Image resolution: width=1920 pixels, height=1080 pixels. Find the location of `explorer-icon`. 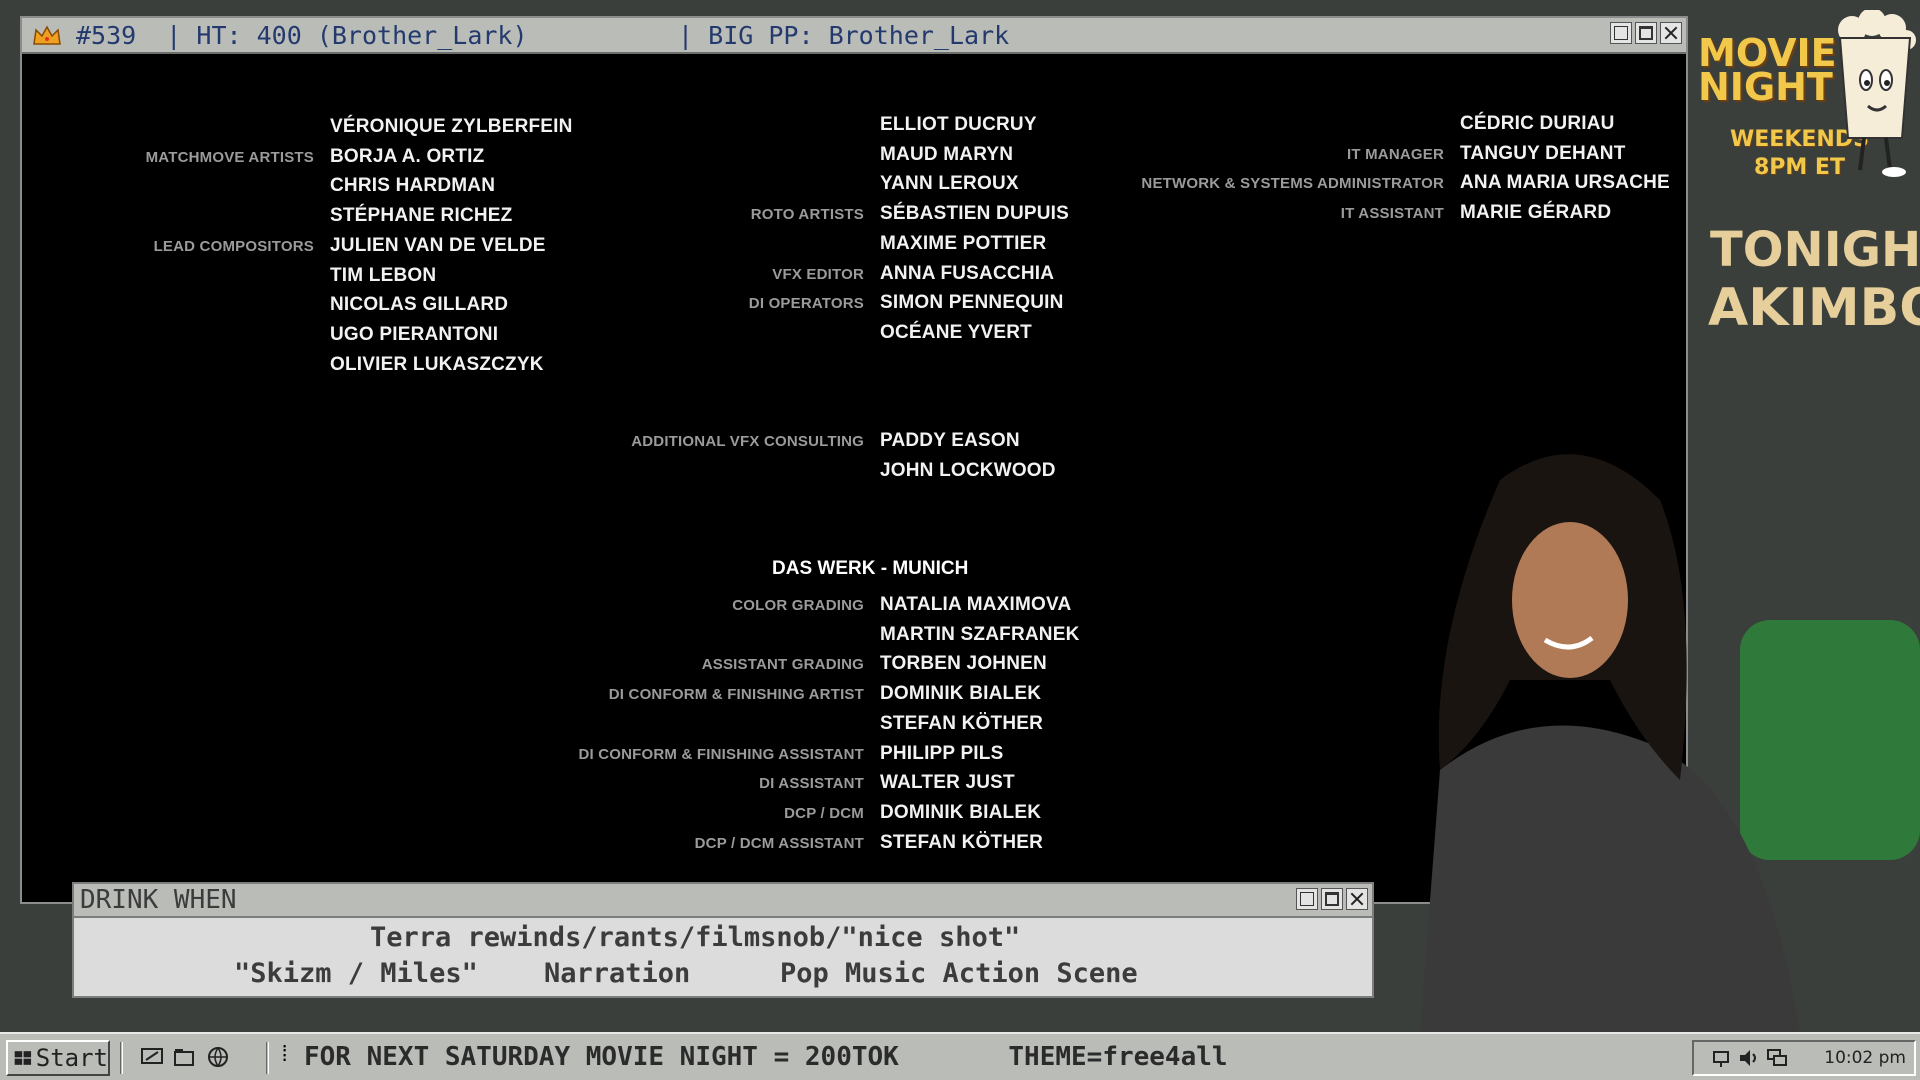

explorer-icon is located at coordinates (184, 1057).